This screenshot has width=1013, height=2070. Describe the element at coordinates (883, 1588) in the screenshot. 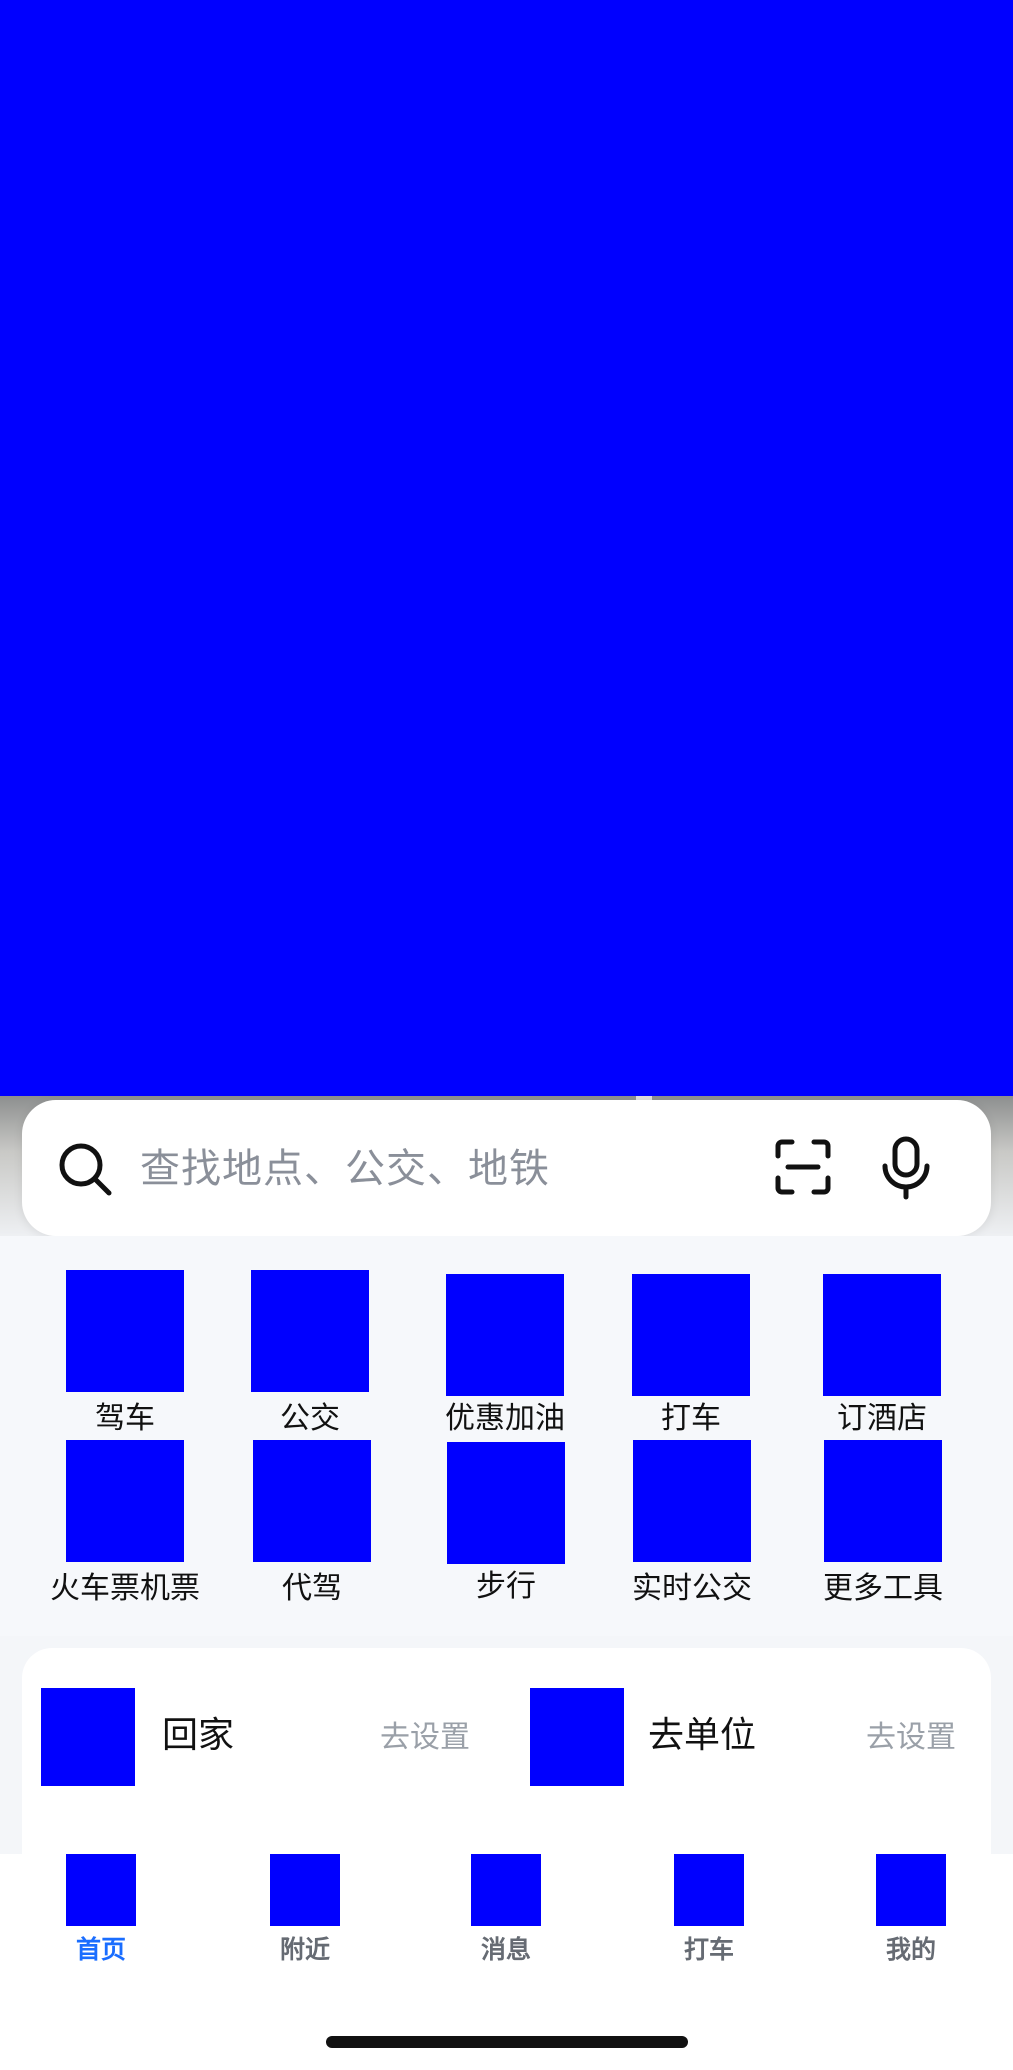

I see `tool-label: 更多工具` at that location.